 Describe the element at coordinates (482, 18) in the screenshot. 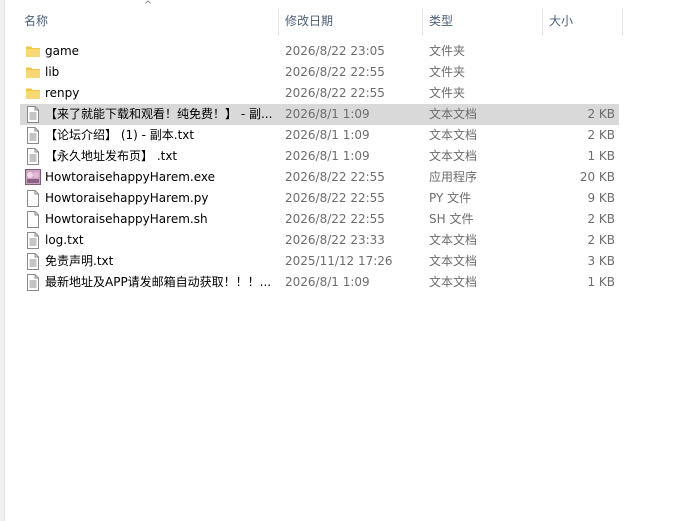

I see `column-header-type: 类型` at that location.